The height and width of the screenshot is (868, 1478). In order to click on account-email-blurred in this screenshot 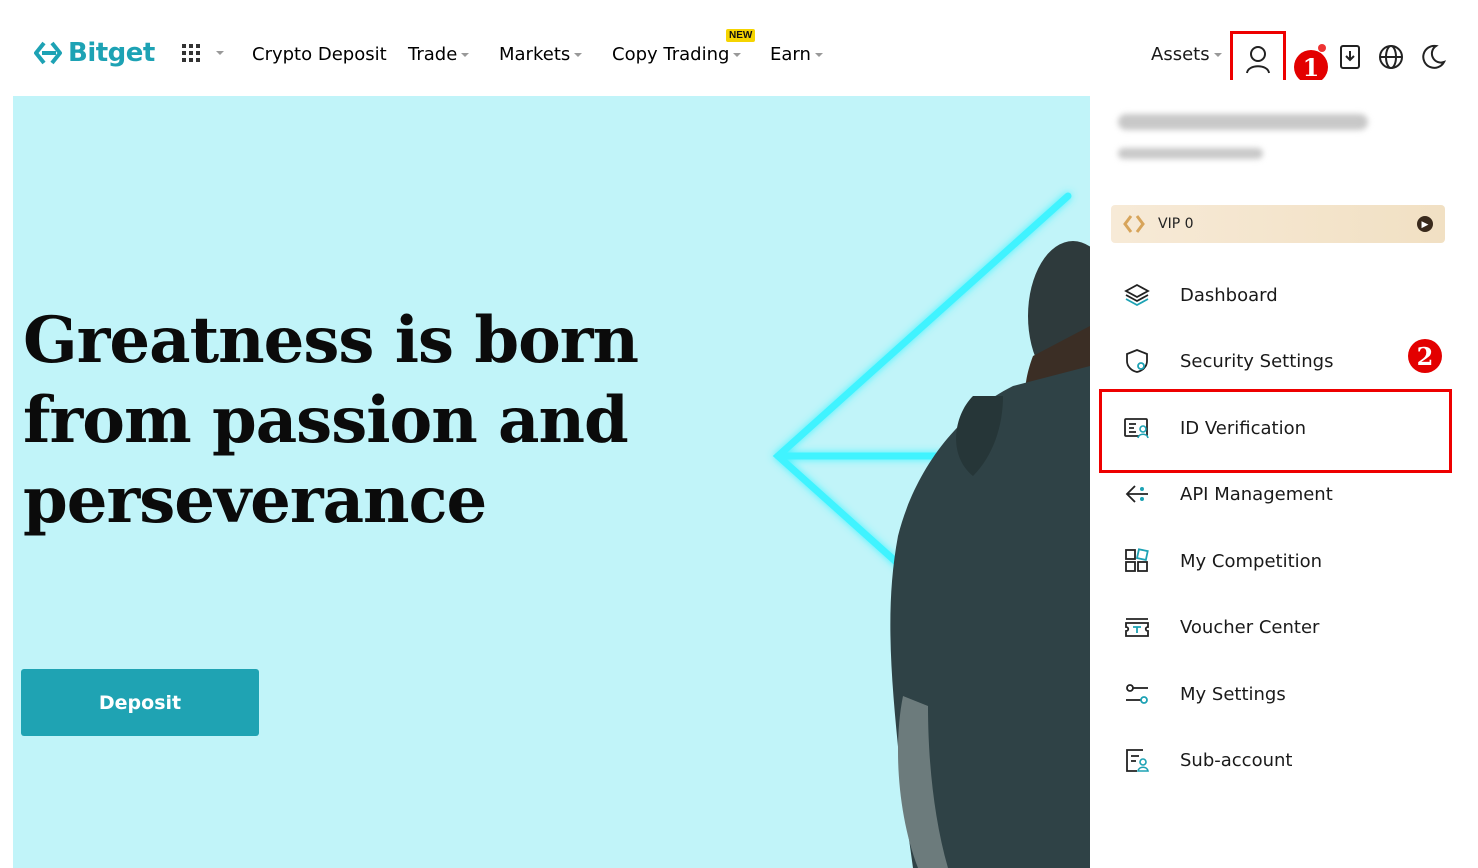, I will do `click(1243, 122)`.